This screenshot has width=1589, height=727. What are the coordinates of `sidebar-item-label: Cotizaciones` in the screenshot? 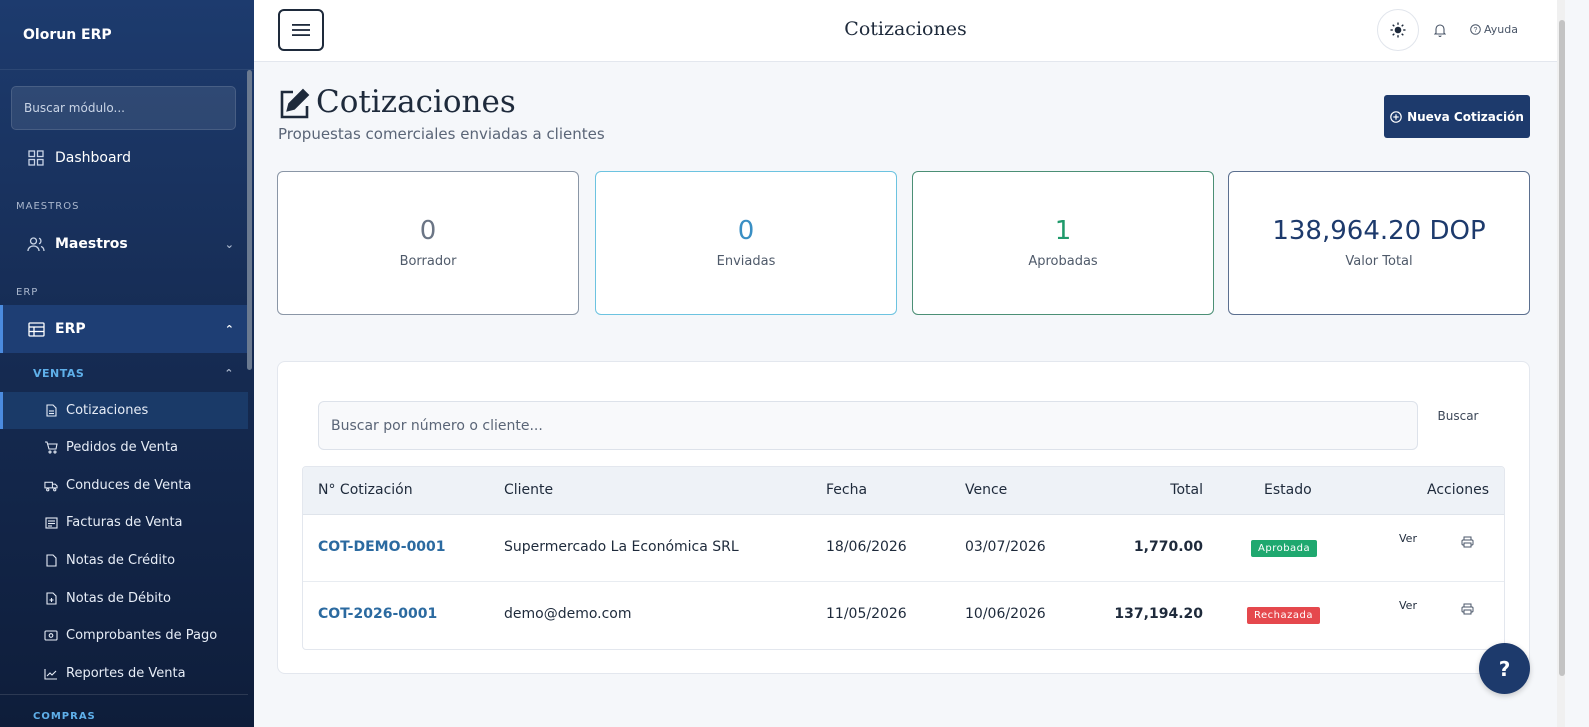 It's located at (107, 410).